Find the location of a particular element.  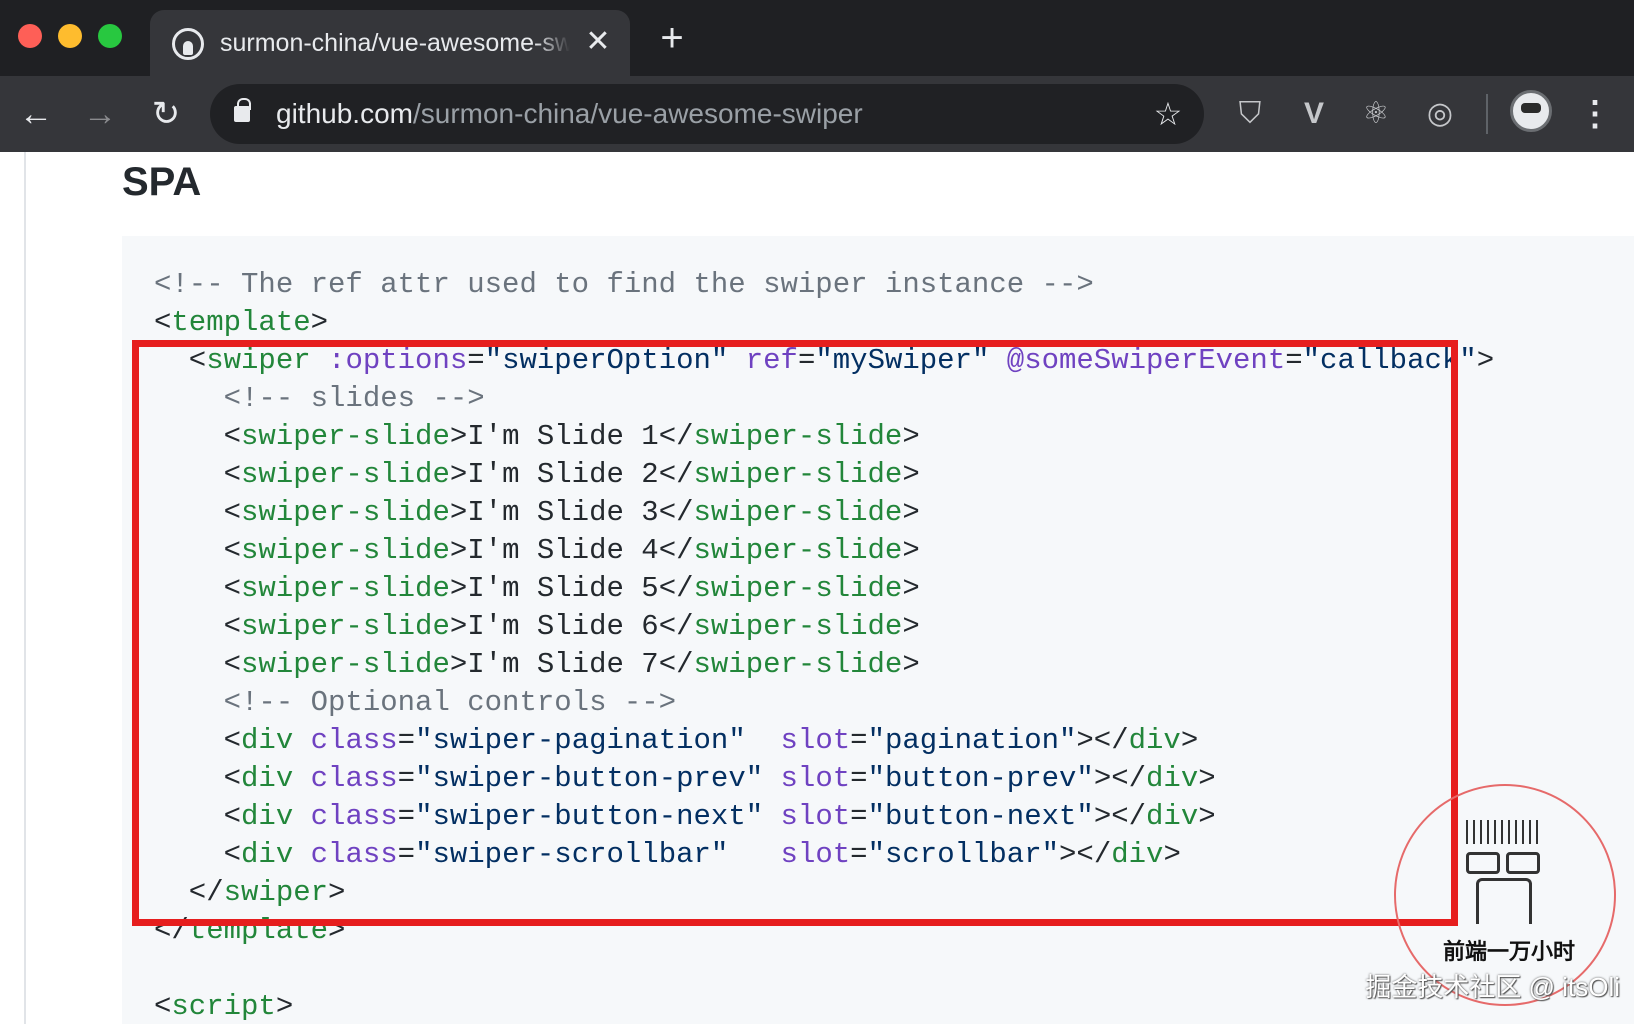

bookmark-star-icon: ☆ is located at coordinates (1168, 114).